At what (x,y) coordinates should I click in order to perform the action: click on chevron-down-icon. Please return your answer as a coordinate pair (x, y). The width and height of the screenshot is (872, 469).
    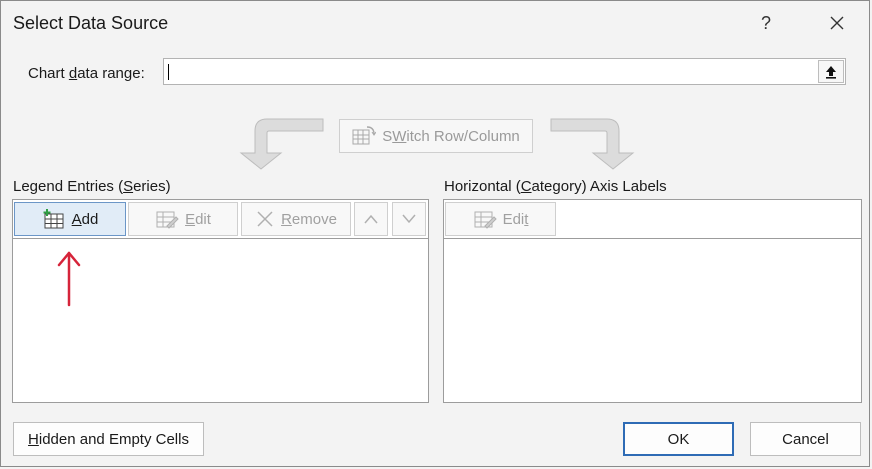
    Looking at the image, I should click on (409, 219).